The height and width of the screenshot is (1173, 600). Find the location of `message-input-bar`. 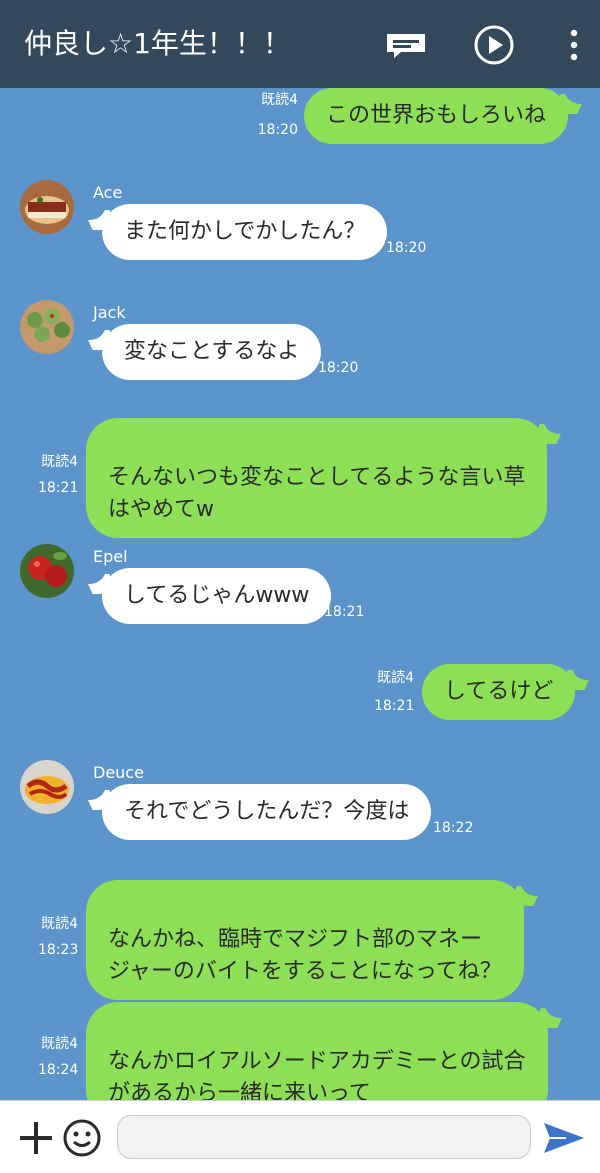

message-input-bar is located at coordinates (300, 1136).